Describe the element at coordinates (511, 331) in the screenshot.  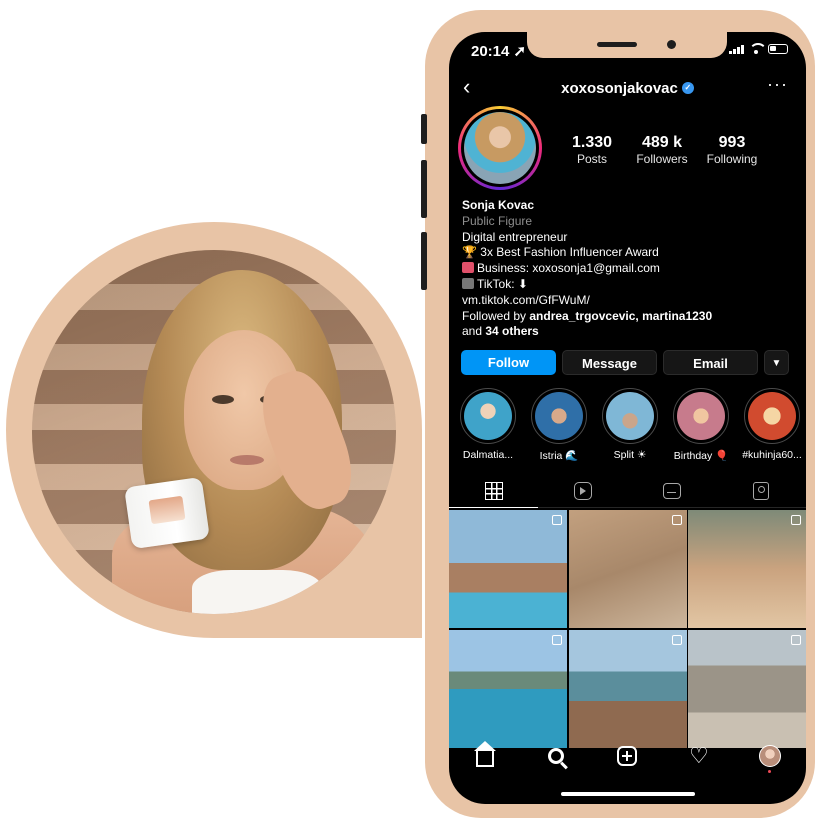
I see `followed-by-others: 34 others` at that location.